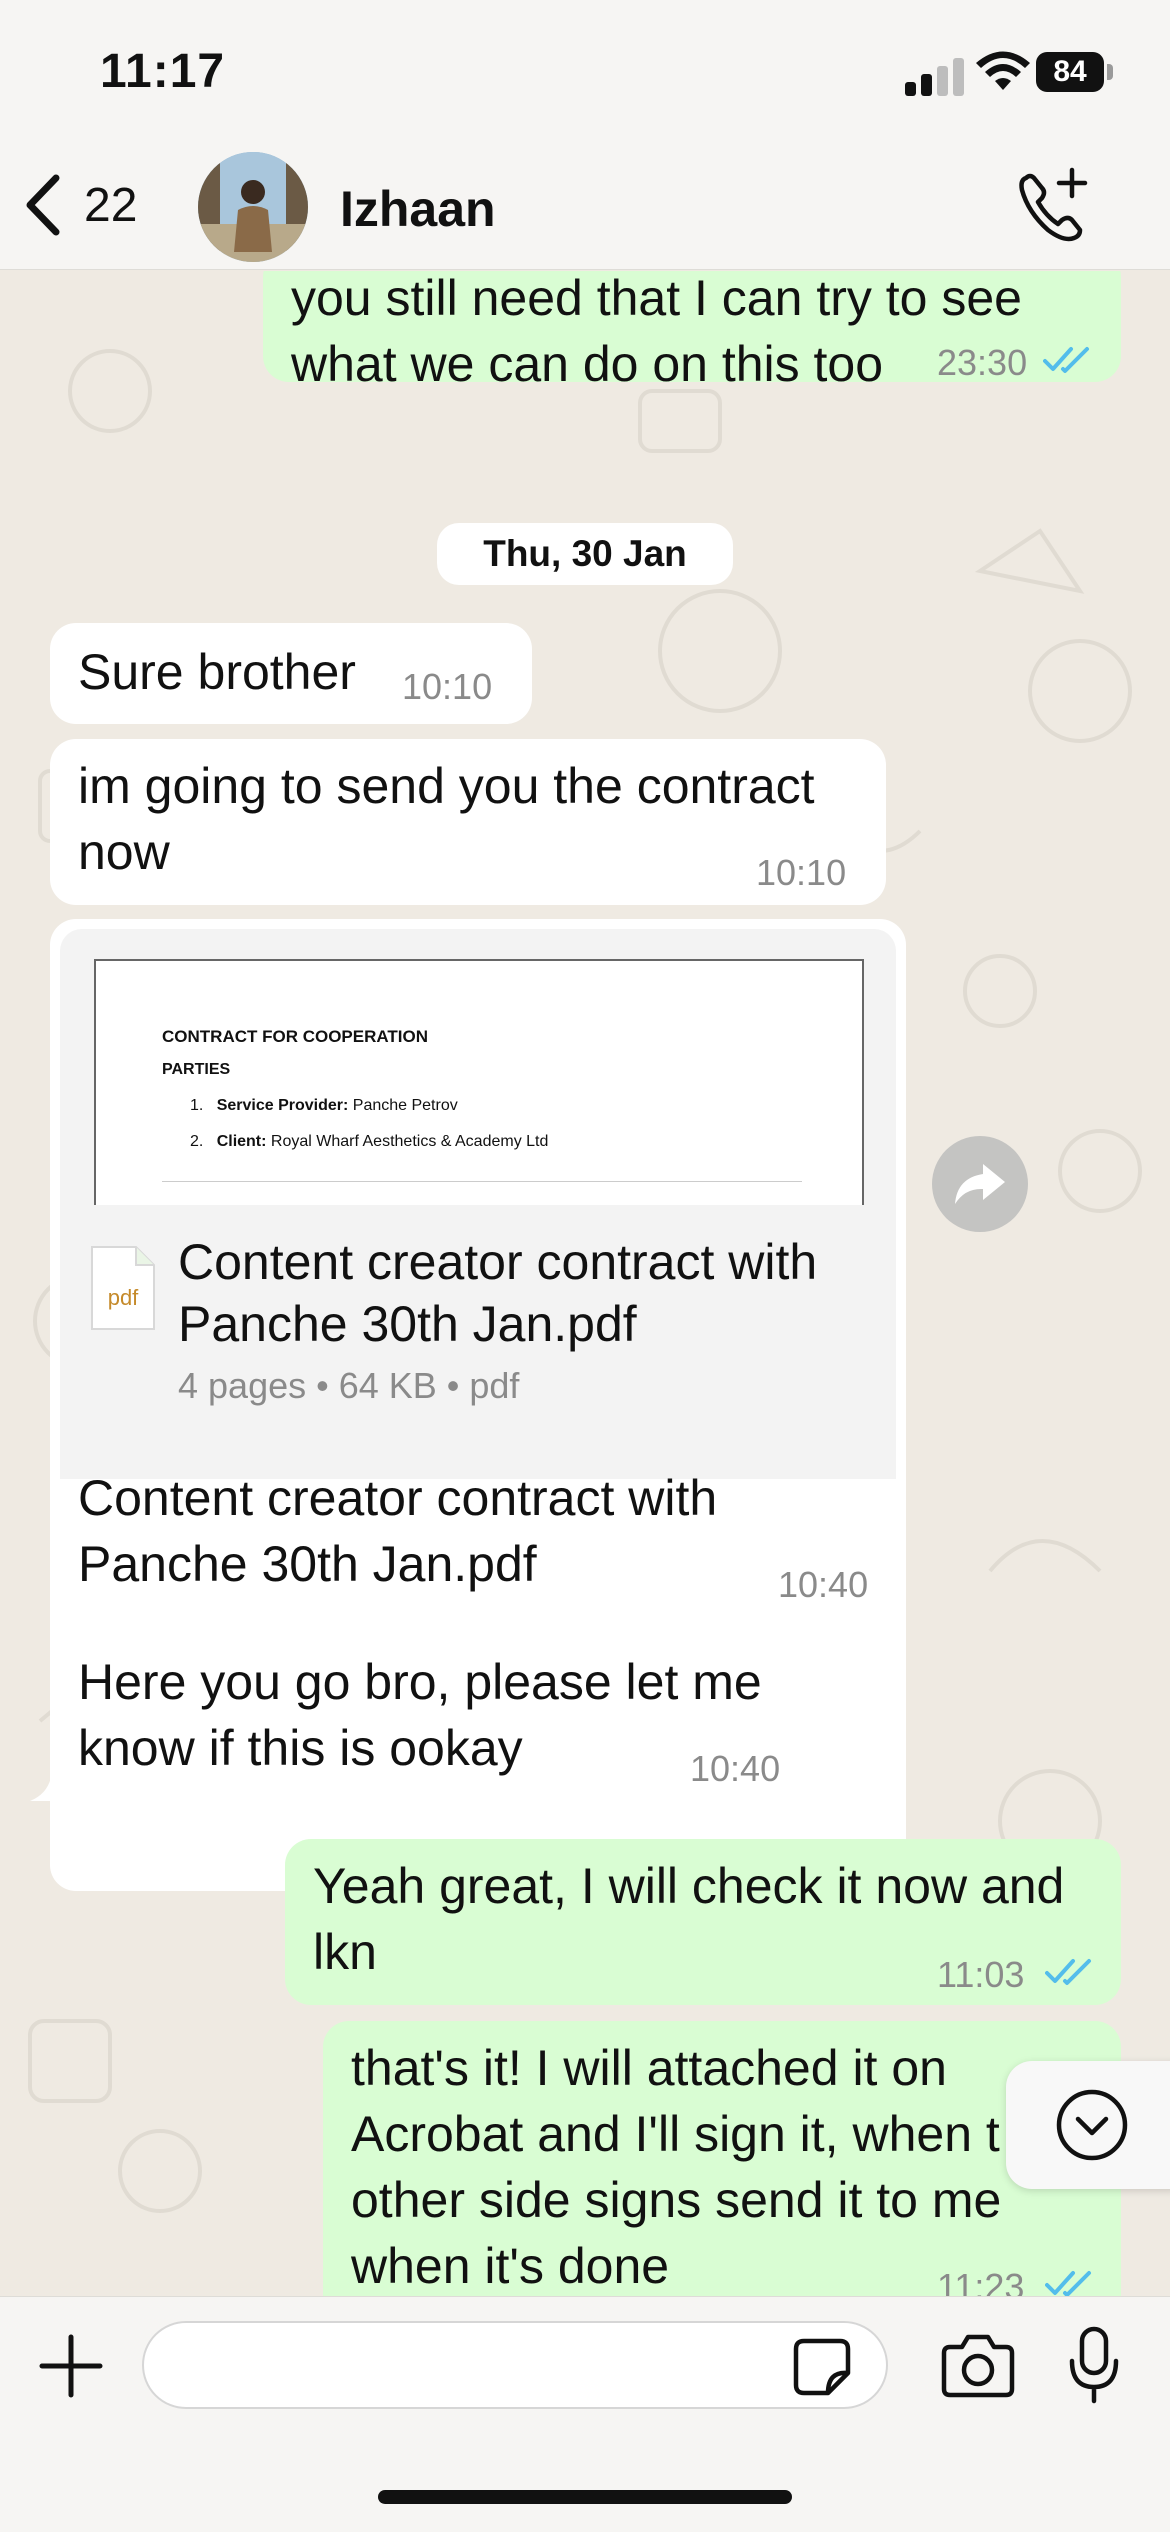 This screenshot has width=1170, height=2532. I want to click on scroll-to-bottom-button, so click(1088, 2125).